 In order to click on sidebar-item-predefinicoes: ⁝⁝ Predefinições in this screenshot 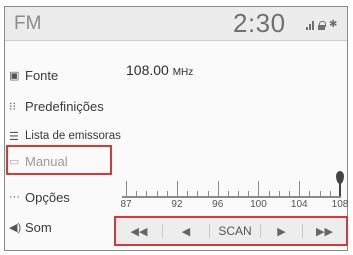, I will do `click(56, 106)`.